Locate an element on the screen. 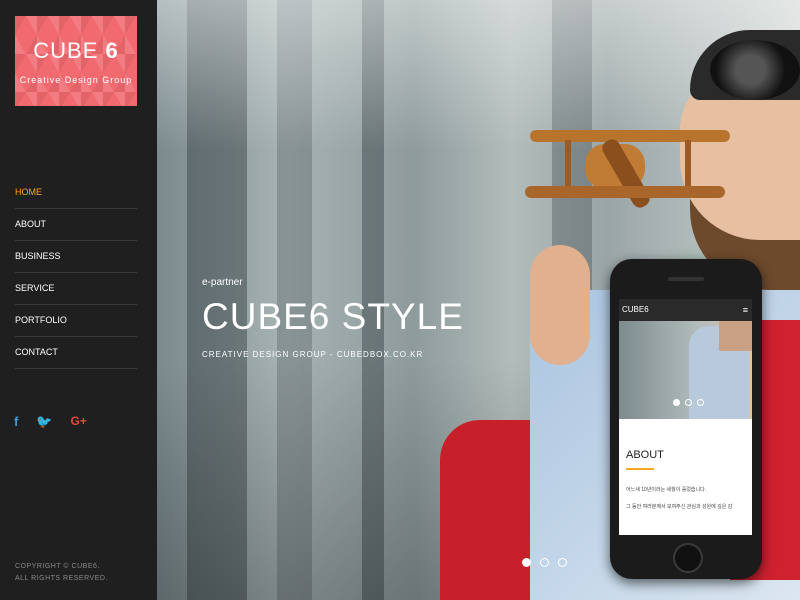 The width and height of the screenshot is (800, 600). social-links: f 🐦 G+ is located at coordinates (50, 422).